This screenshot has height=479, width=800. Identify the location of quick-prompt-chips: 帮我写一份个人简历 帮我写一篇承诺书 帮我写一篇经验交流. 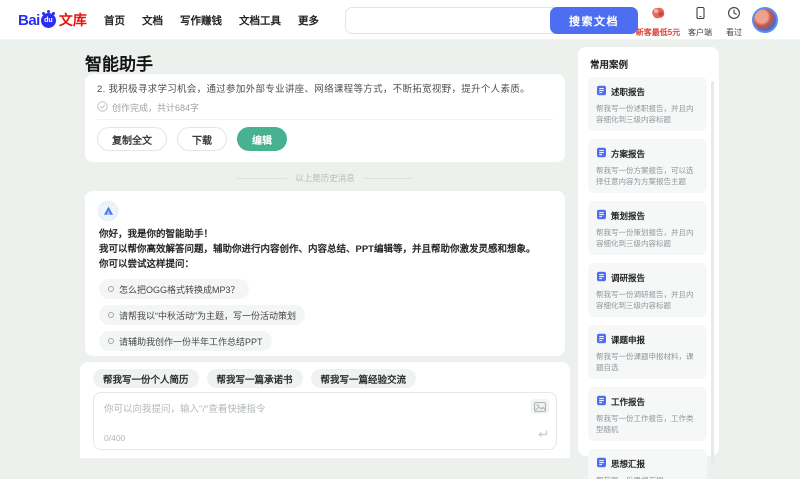
(255, 378).